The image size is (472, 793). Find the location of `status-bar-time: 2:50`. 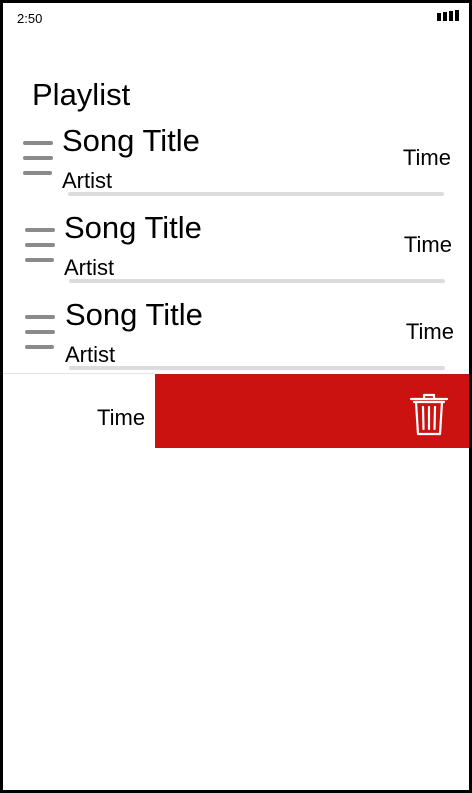

status-bar-time: 2:50 is located at coordinates (30, 18).